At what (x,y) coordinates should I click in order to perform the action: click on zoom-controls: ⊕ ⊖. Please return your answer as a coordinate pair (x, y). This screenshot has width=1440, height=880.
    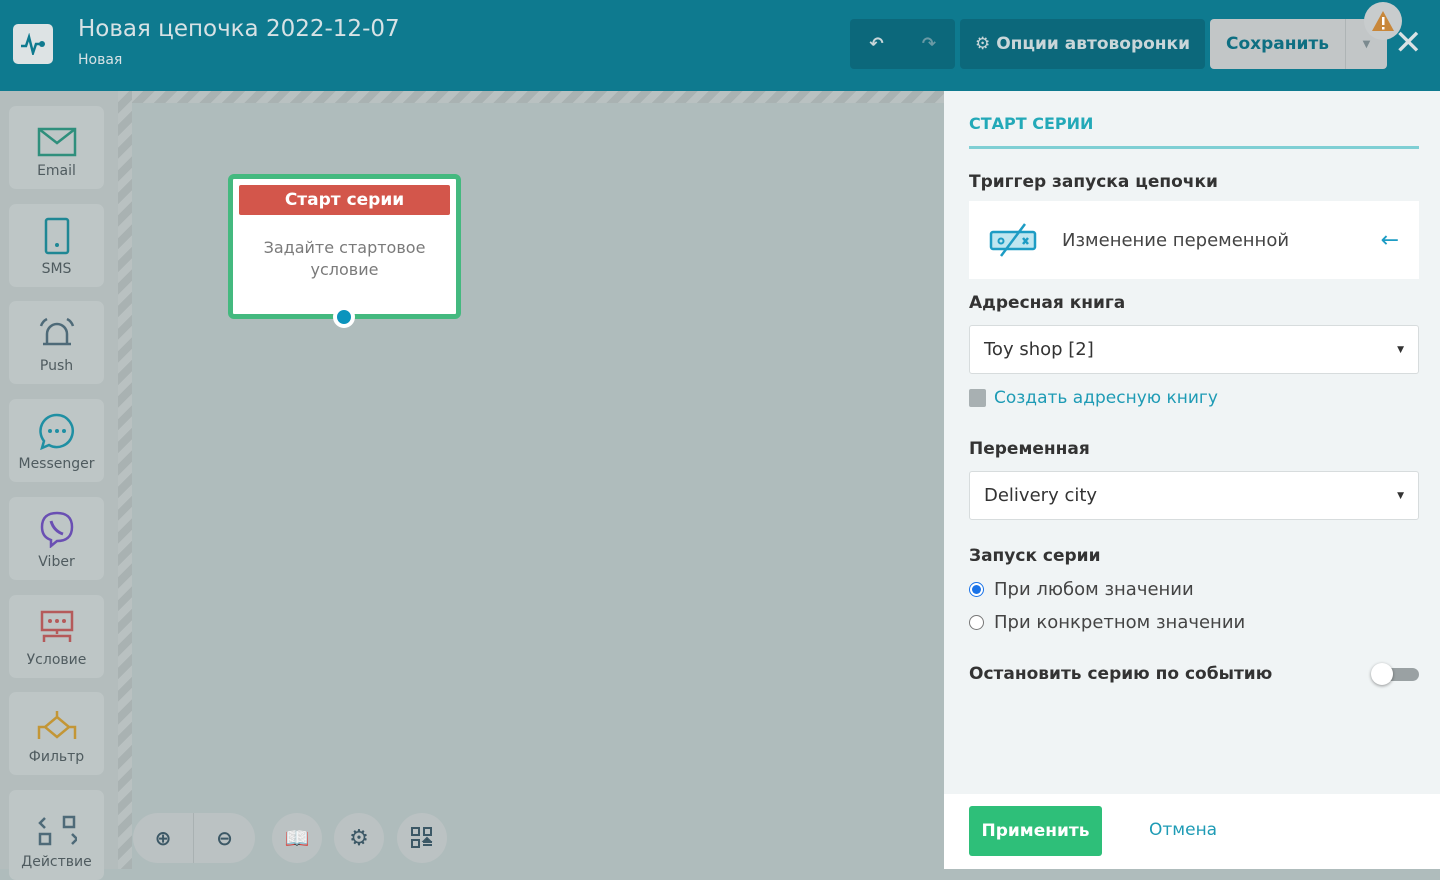
    Looking at the image, I should click on (194, 838).